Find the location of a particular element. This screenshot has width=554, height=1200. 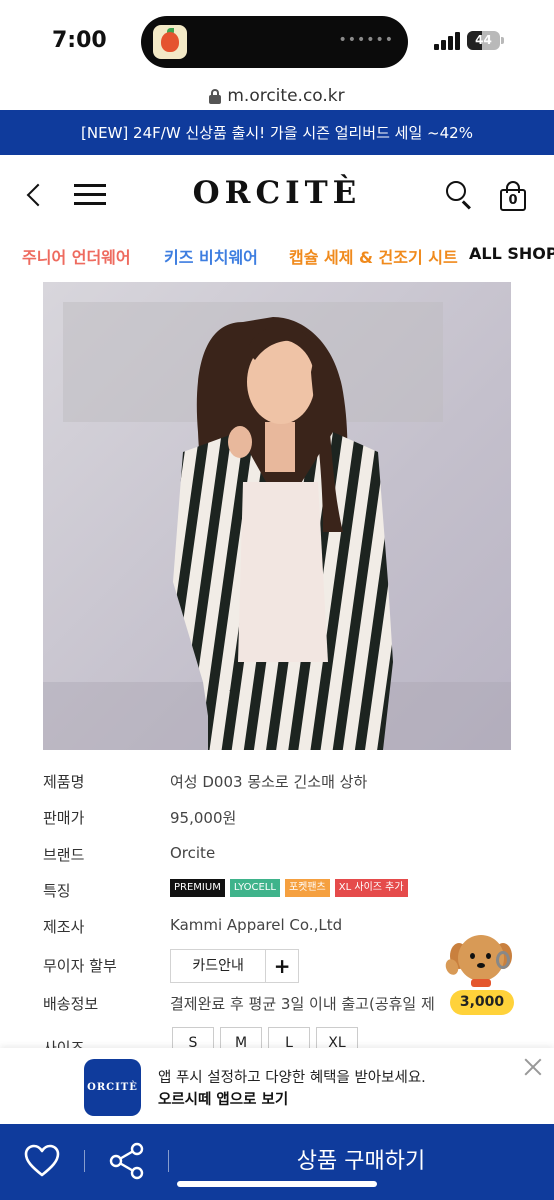

plus-icon: + is located at coordinates (282, 966).